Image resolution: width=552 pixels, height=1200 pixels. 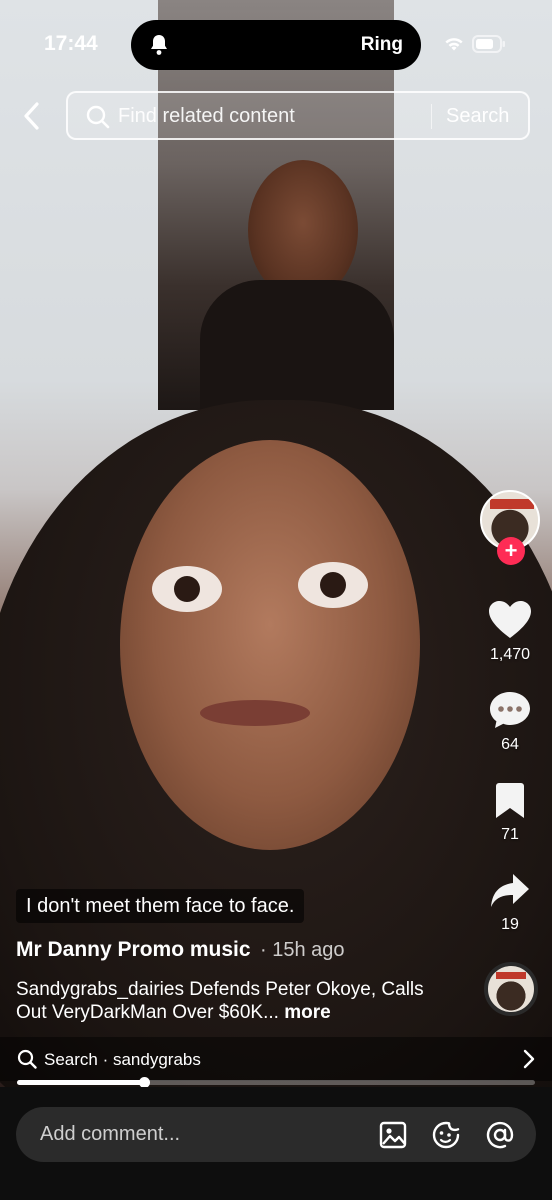 What do you see at coordinates (160, 906) in the screenshot?
I see `video-subtitle: I don't meet them face to face.` at bounding box center [160, 906].